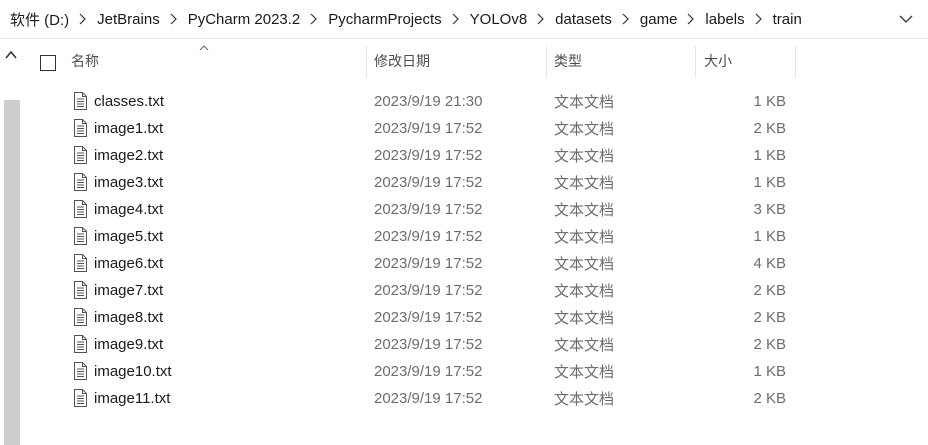  I want to click on file-row: image6.txt 2023/9/19 17:52 文本文档 4 KB, so click(475, 263).